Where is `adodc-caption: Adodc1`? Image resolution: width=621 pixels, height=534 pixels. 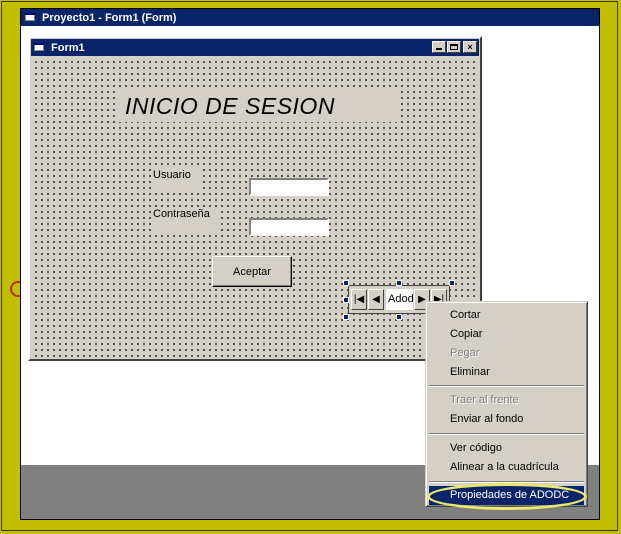 adodc-caption: Adodc1 is located at coordinates (399, 299).